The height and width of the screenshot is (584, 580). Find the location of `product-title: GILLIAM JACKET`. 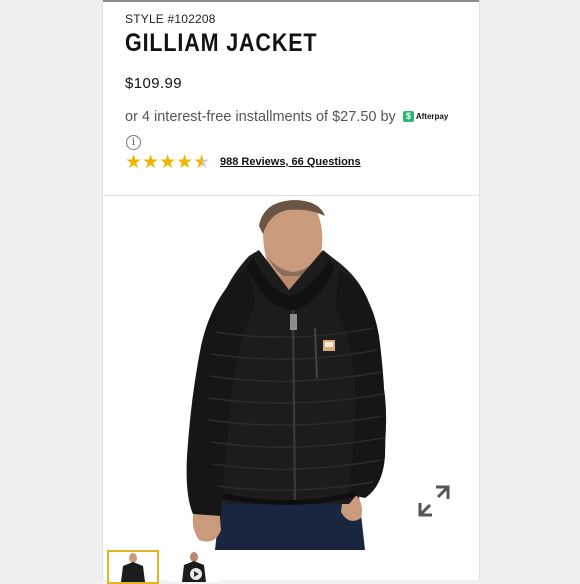

product-title: GILLIAM JACKET is located at coordinates (221, 43).